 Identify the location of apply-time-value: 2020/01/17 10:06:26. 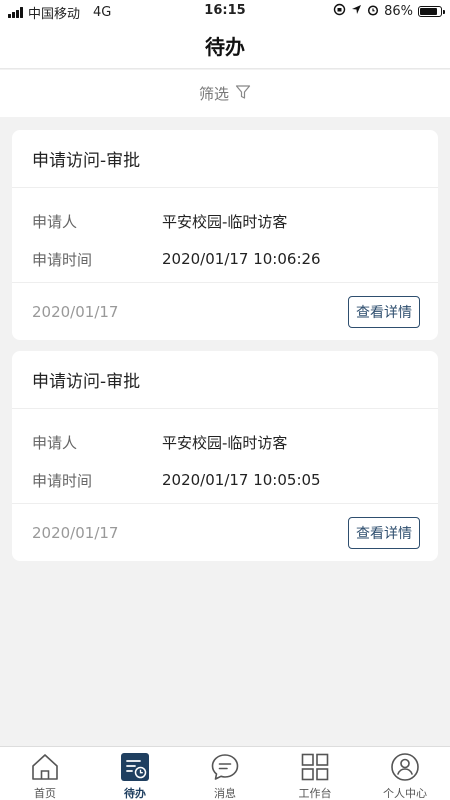
(241, 259).